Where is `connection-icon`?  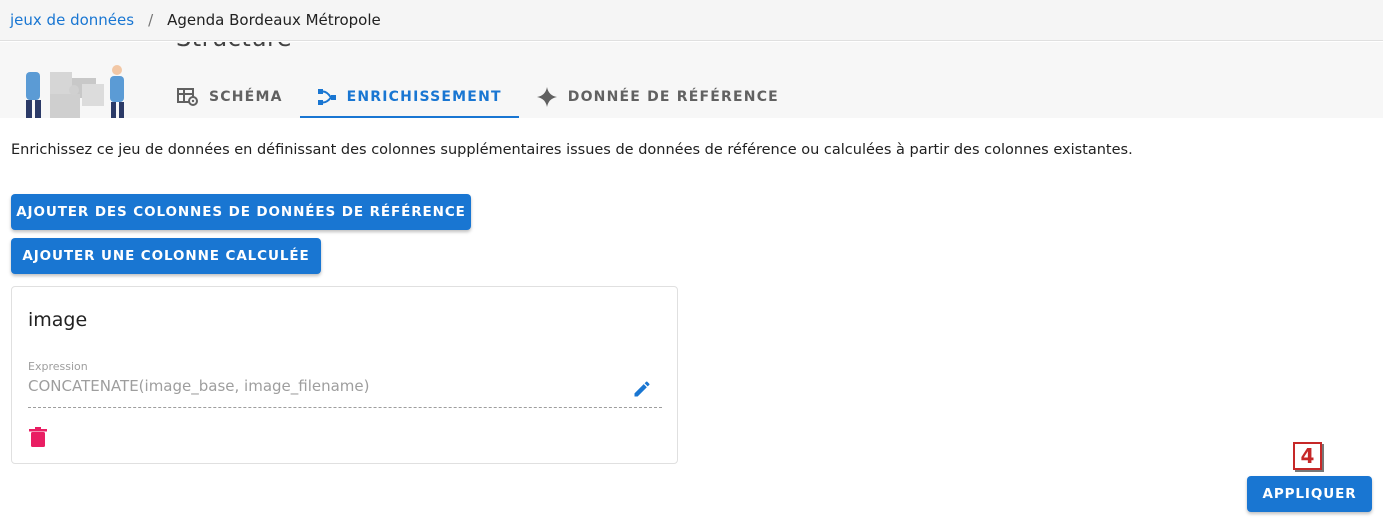 connection-icon is located at coordinates (326, 97).